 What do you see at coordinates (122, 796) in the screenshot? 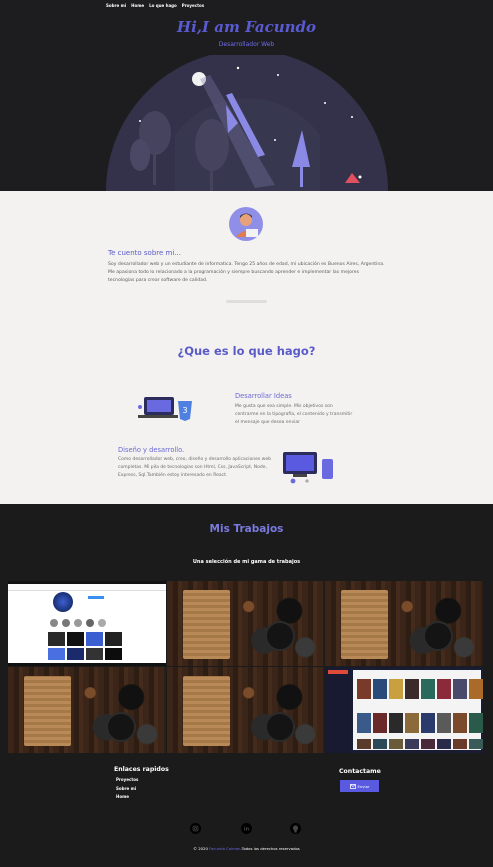
I see `footer-link-home: Home` at bounding box center [122, 796].